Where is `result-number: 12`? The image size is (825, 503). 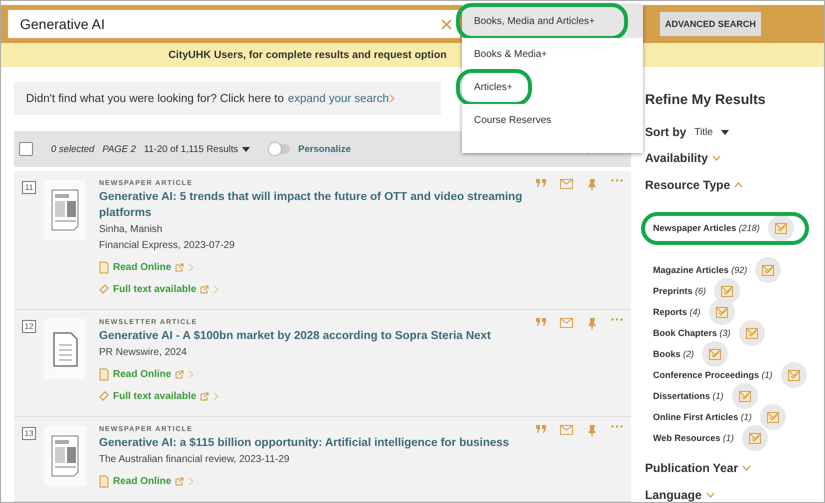
result-number: 12 is located at coordinates (29, 326).